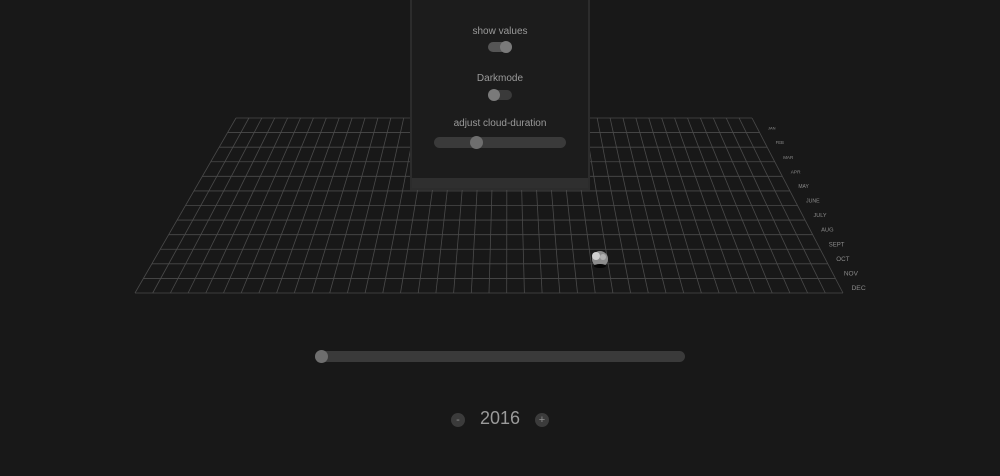 This screenshot has width=1000, height=476. Describe the element at coordinates (827, 231) in the screenshot. I see `month-label: AUG` at that location.